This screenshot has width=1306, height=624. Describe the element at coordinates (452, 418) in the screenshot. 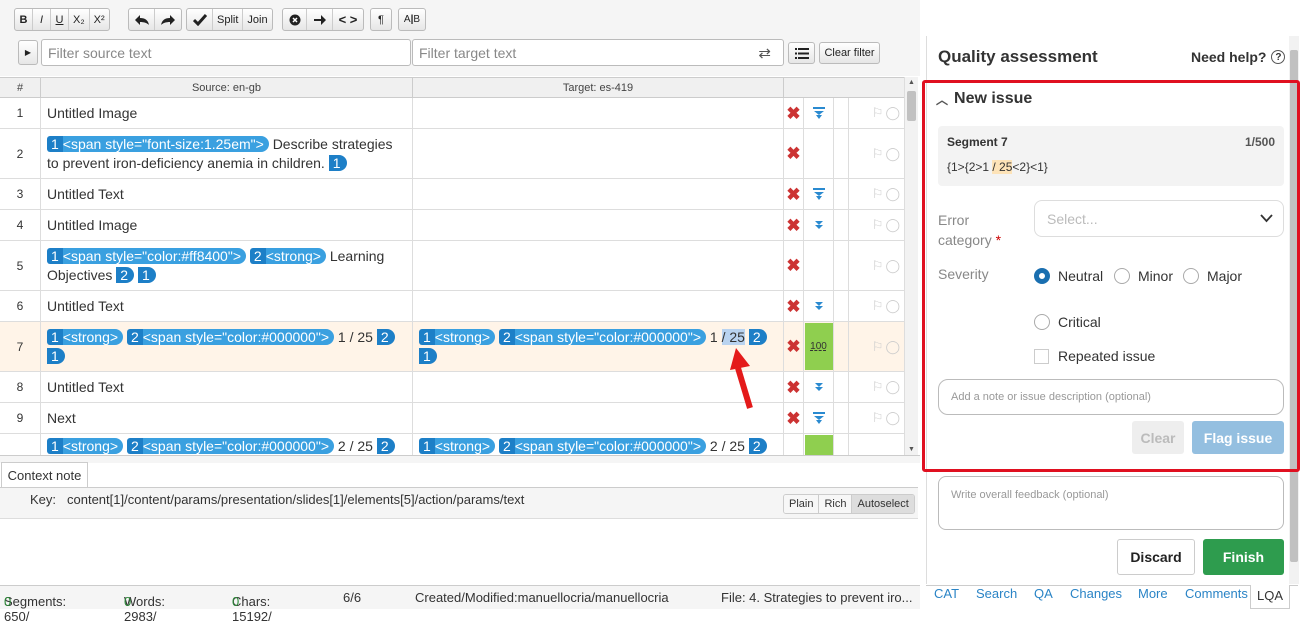

I see `table-row: 9 Next ✖ ⚐ ◯` at that location.